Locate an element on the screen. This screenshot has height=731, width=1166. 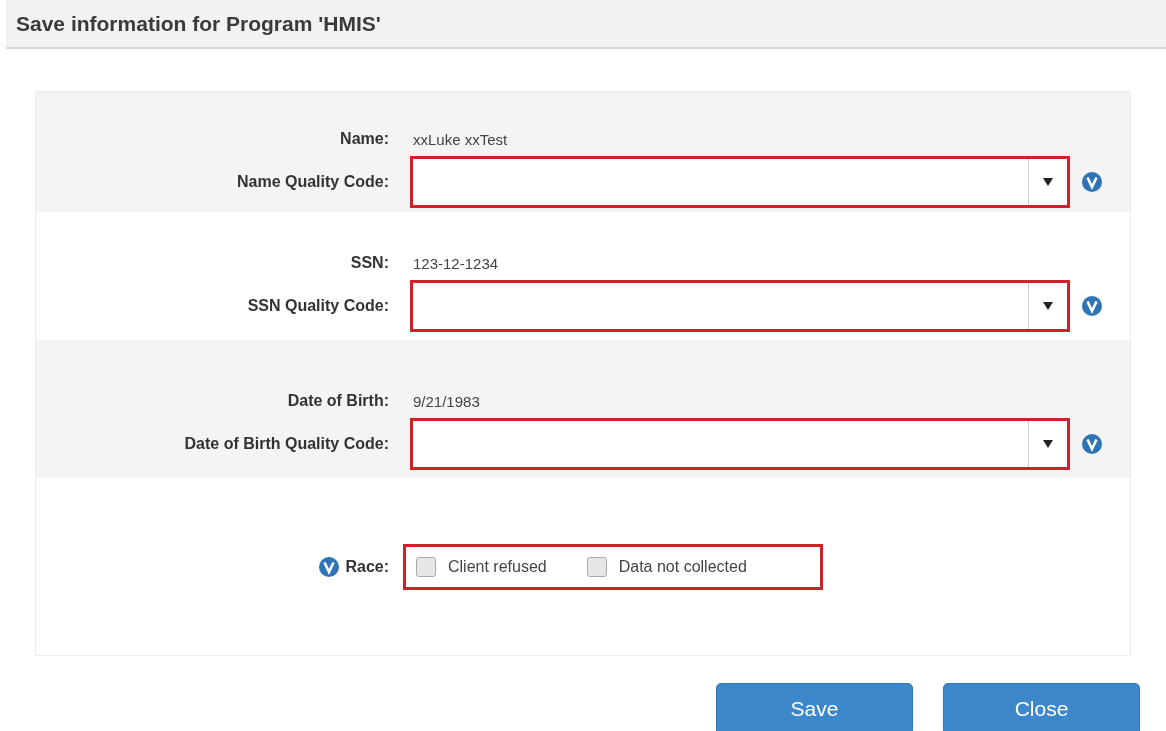
checkbox-label: Client refused is located at coordinates (497, 566).